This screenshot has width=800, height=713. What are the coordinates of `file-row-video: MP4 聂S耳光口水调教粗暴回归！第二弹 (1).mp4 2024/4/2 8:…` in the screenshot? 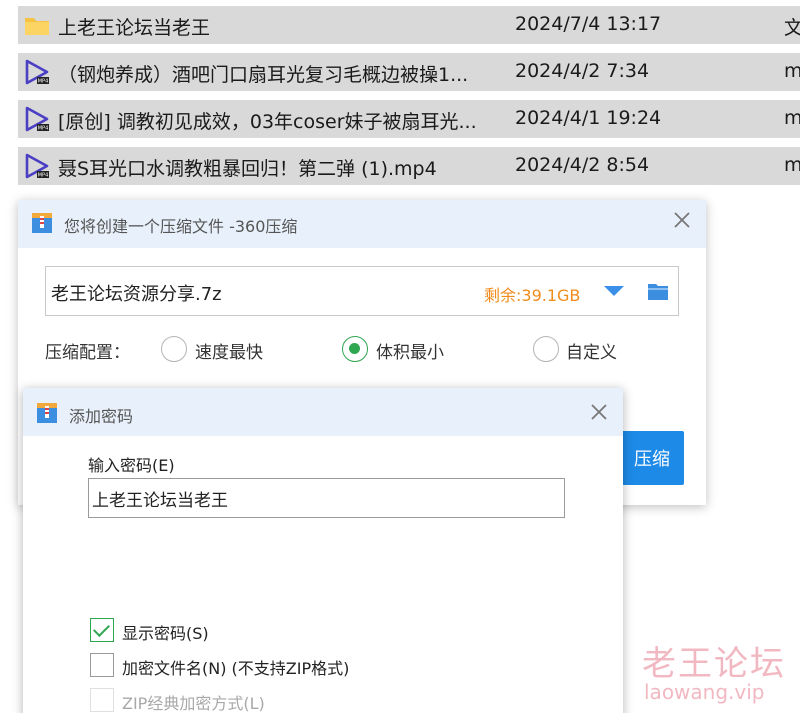 It's located at (409, 166).